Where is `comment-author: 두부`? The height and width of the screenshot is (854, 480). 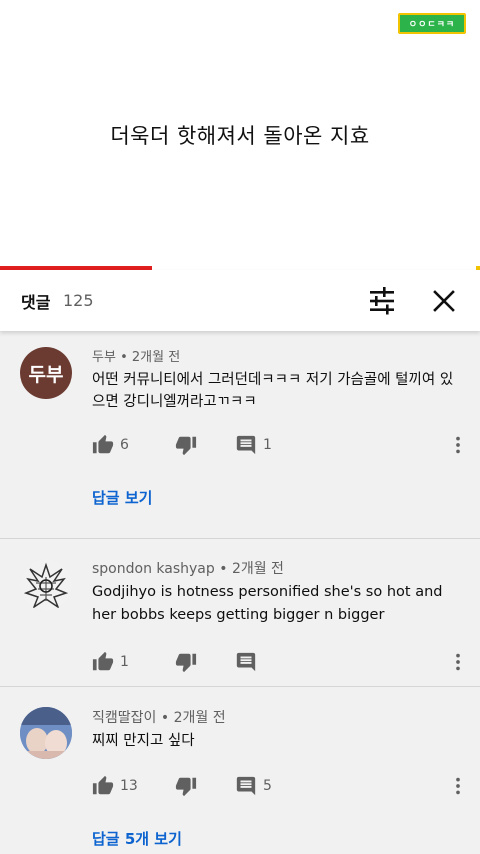
comment-author: 두부 is located at coordinates (104, 357).